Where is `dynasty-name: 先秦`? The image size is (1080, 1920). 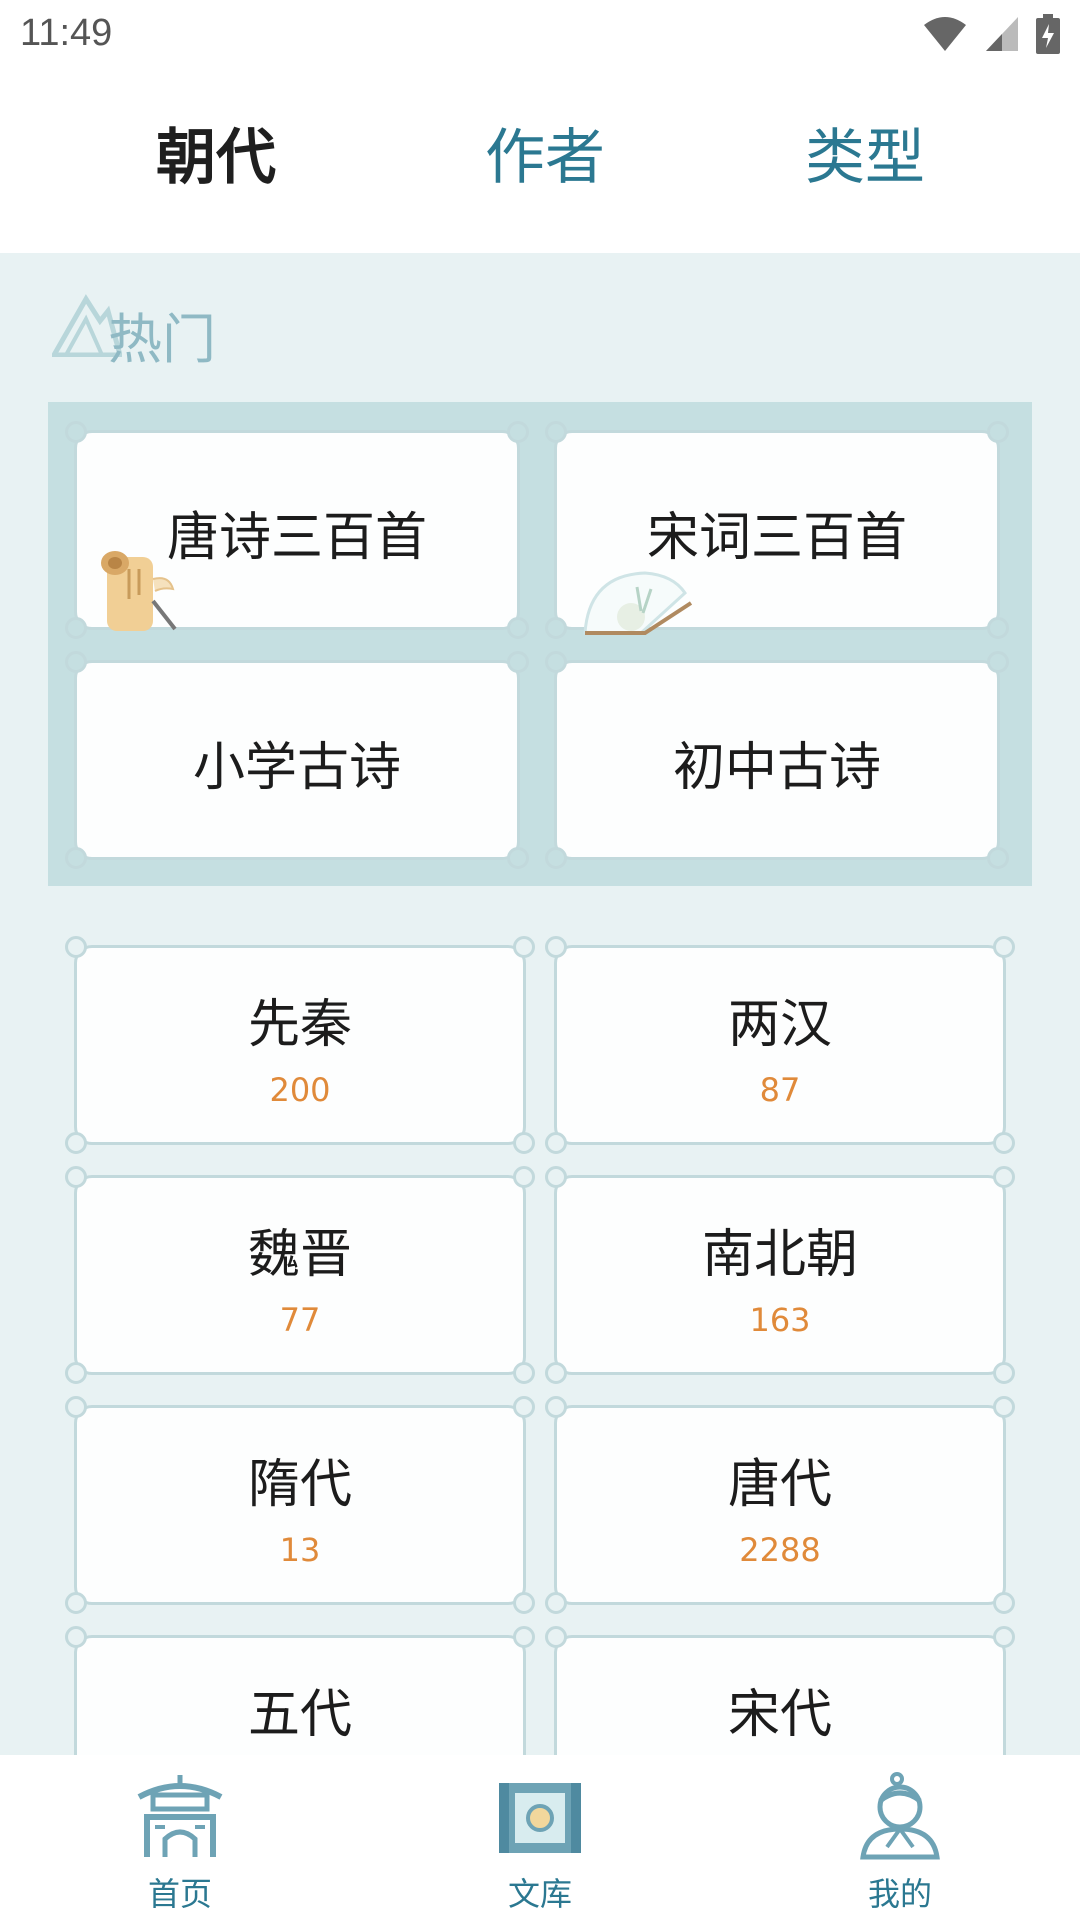 dynasty-name: 先秦 is located at coordinates (299, 1025).